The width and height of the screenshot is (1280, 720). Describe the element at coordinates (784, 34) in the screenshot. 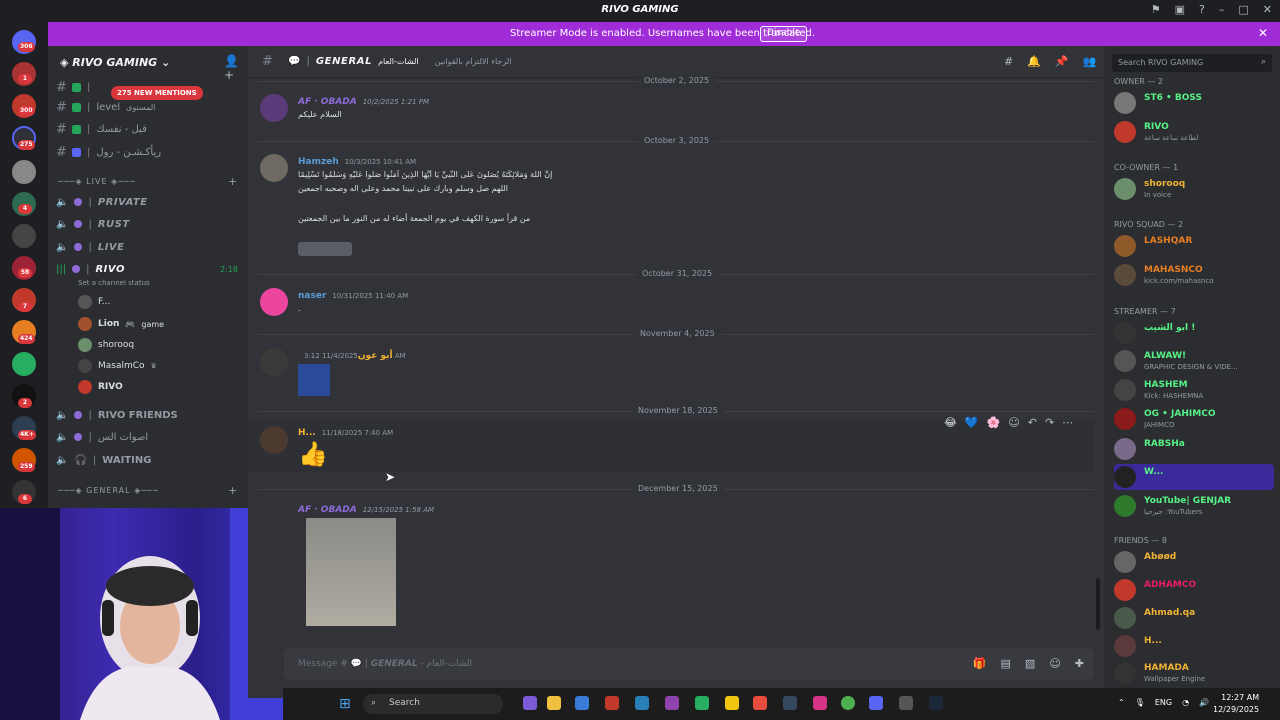

I see `disable-button: Disable` at that location.